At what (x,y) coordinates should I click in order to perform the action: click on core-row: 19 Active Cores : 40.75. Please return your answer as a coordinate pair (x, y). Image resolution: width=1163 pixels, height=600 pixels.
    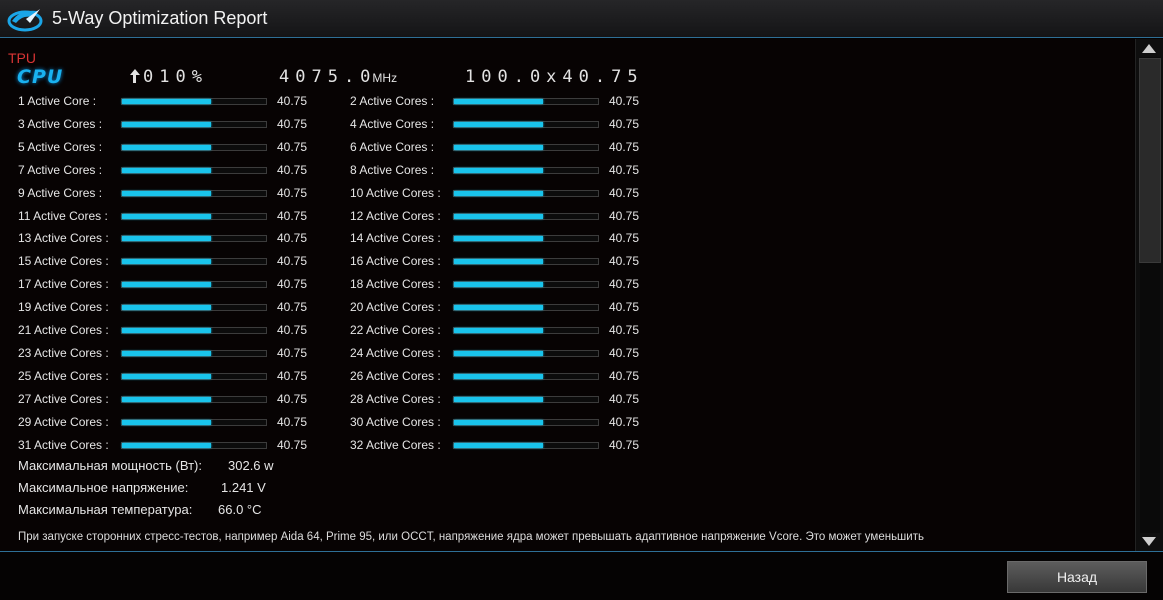
    Looking at the image, I should click on (178, 307).